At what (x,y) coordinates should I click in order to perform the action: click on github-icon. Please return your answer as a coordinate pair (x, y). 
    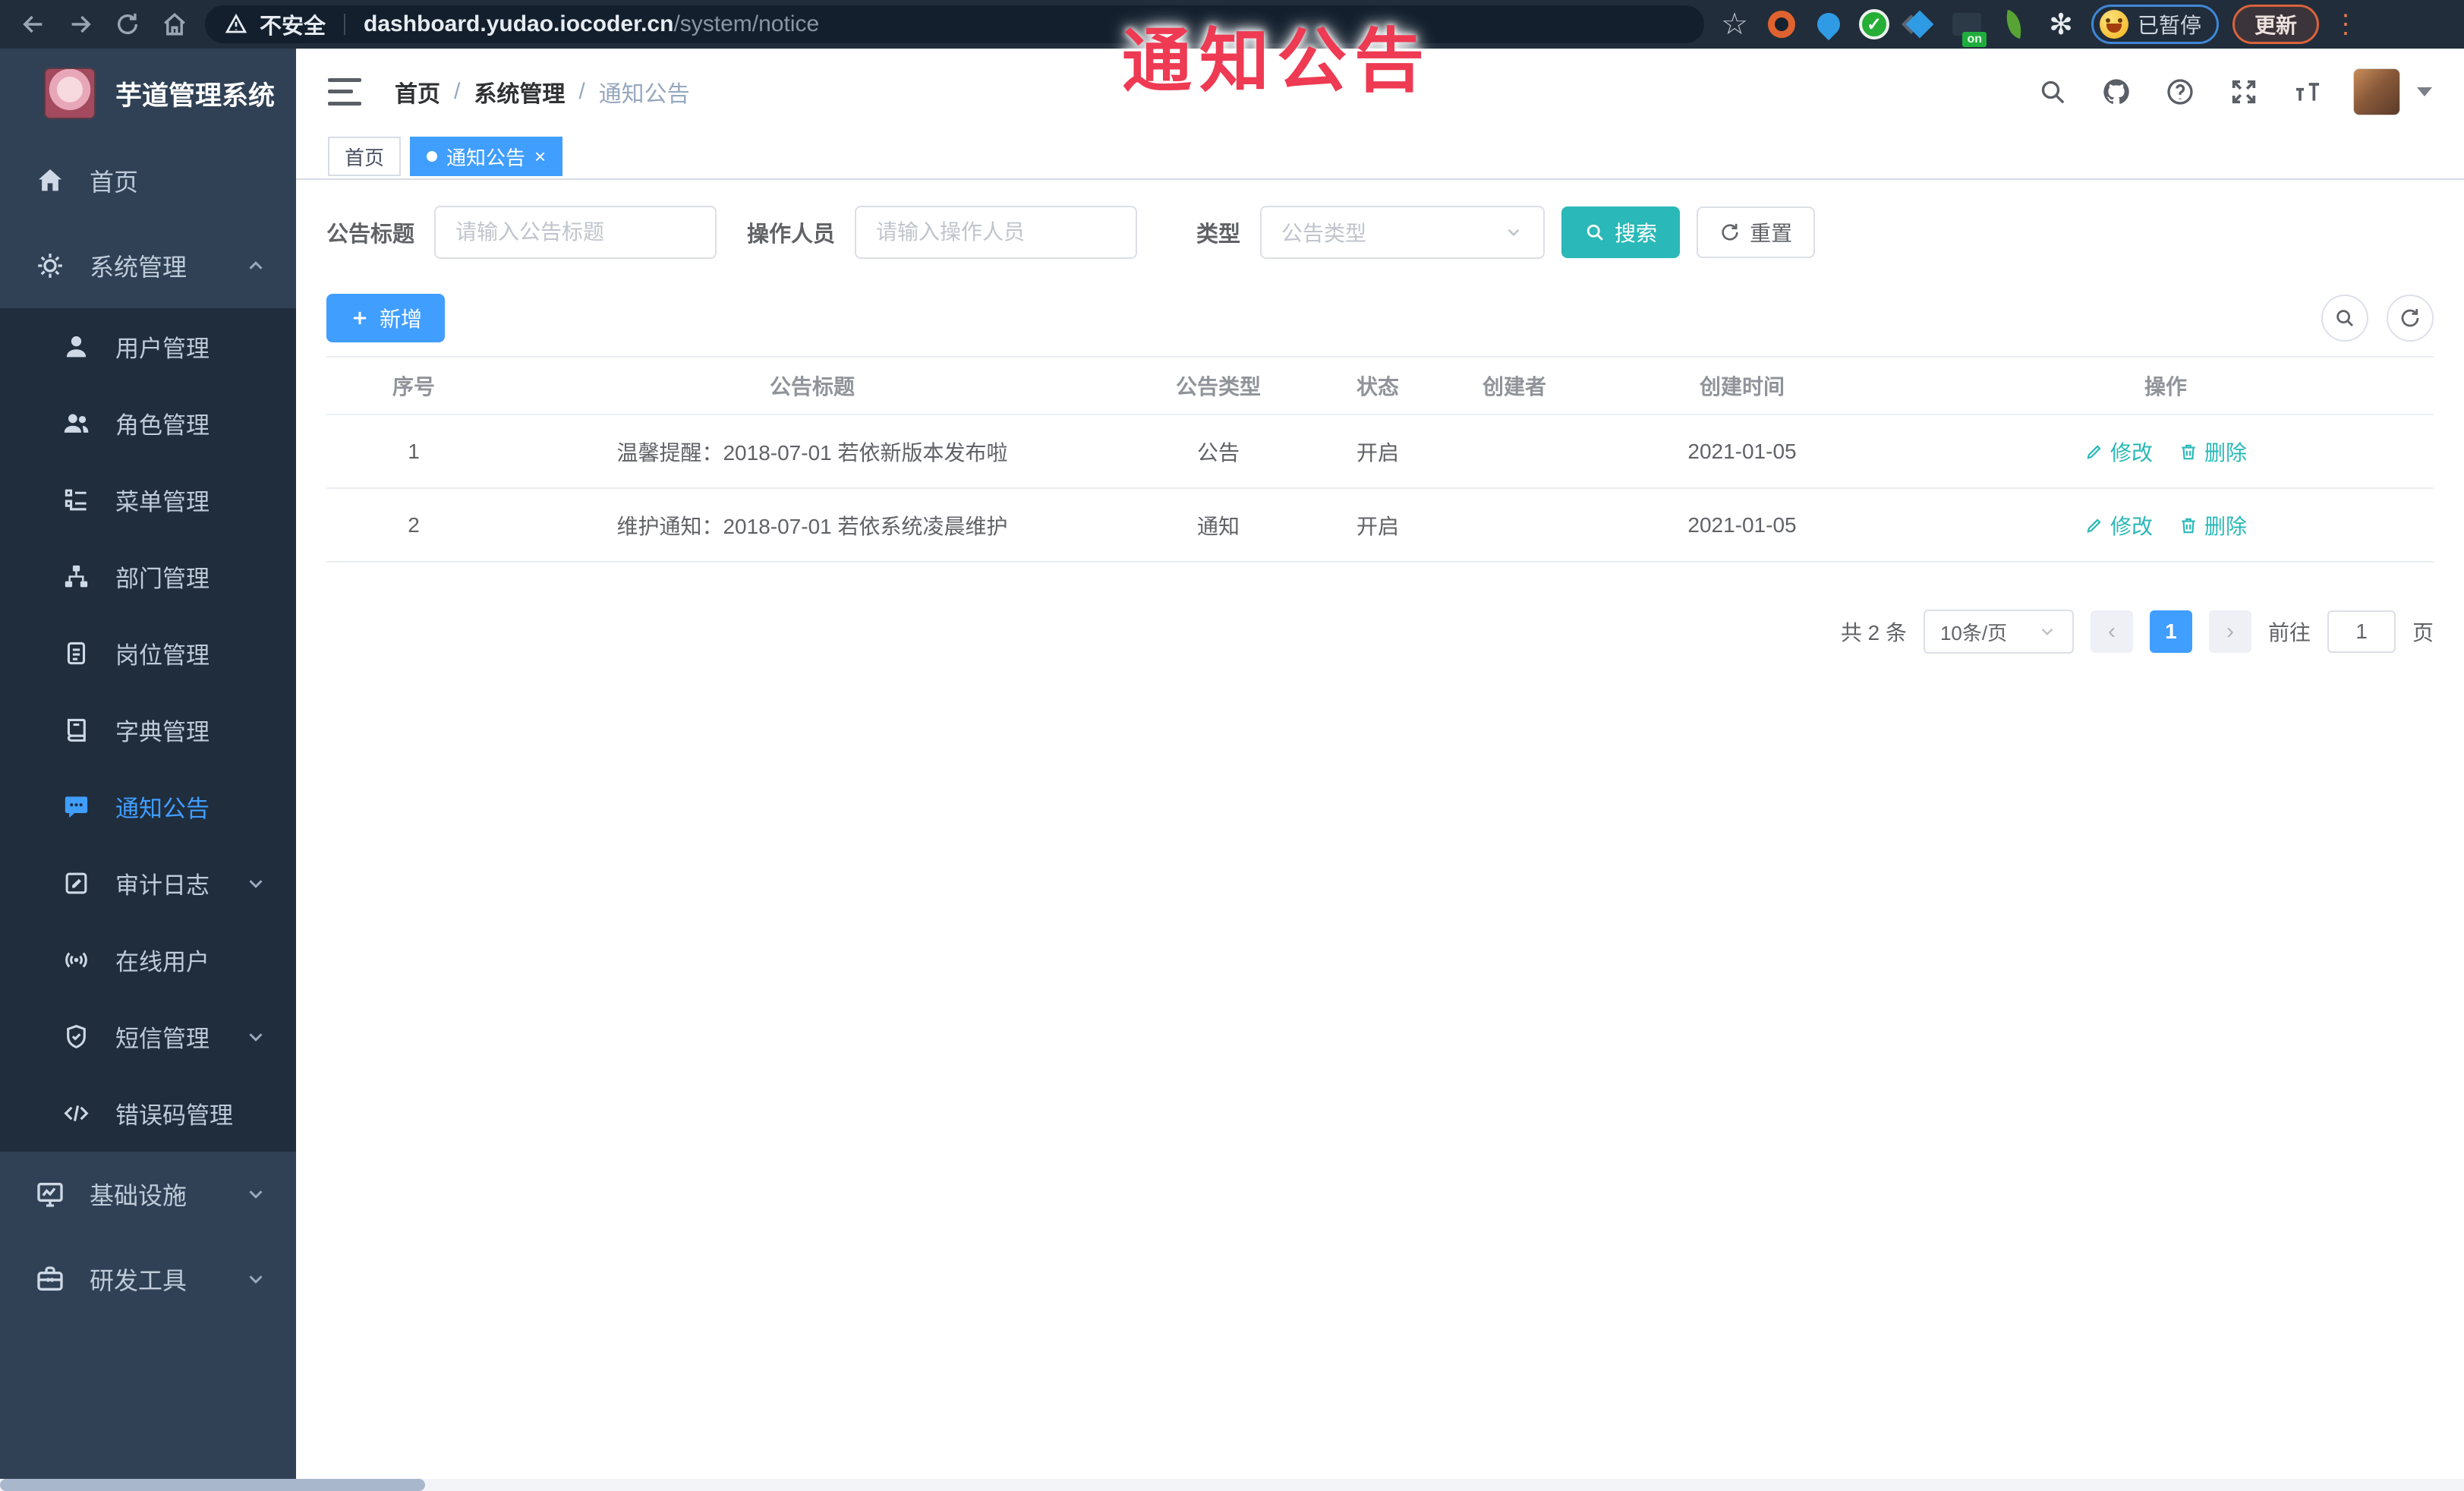
    Looking at the image, I should click on (2116, 92).